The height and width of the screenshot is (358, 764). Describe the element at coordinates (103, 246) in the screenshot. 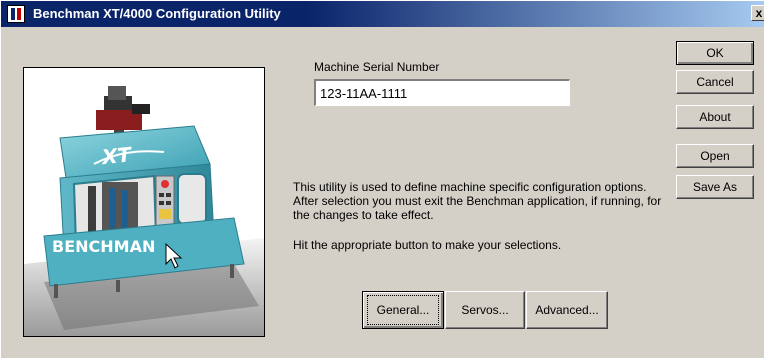

I see `benchman-brand-text: BENCHMAN` at that location.